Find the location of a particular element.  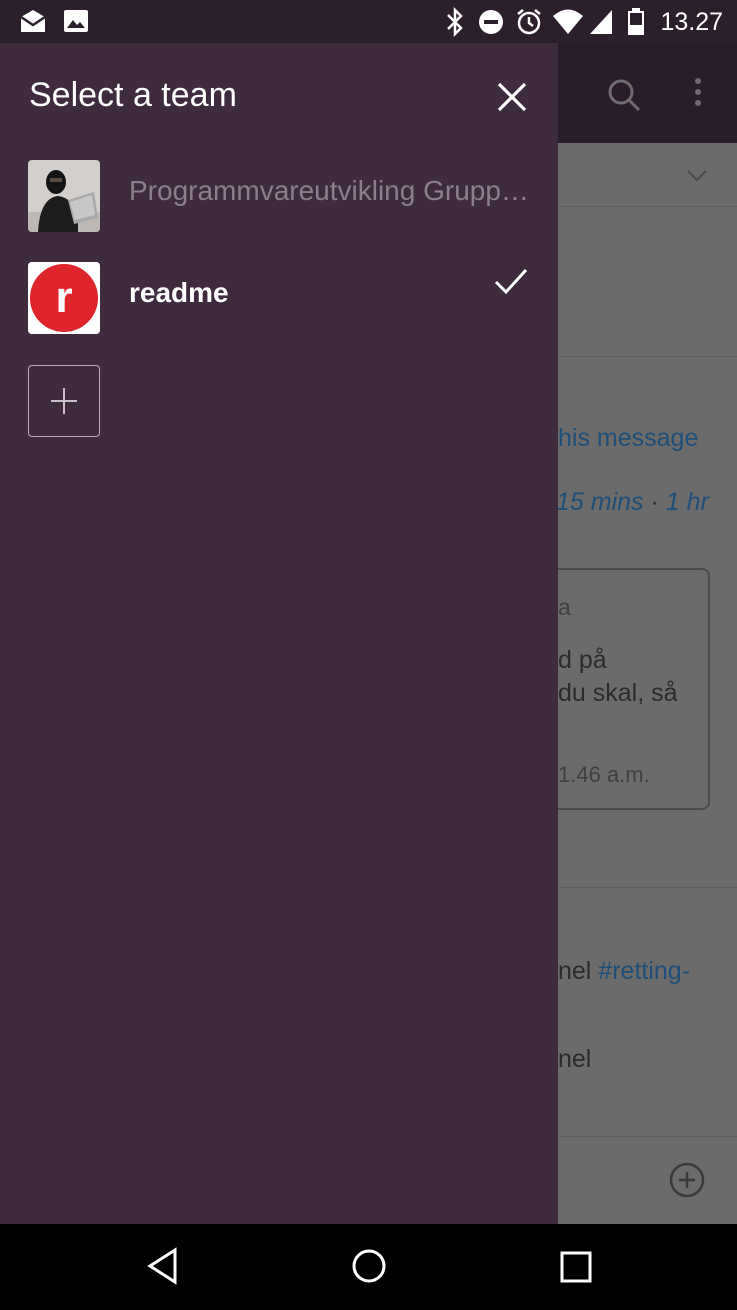

navigation-bar is located at coordinates (368, 1267).